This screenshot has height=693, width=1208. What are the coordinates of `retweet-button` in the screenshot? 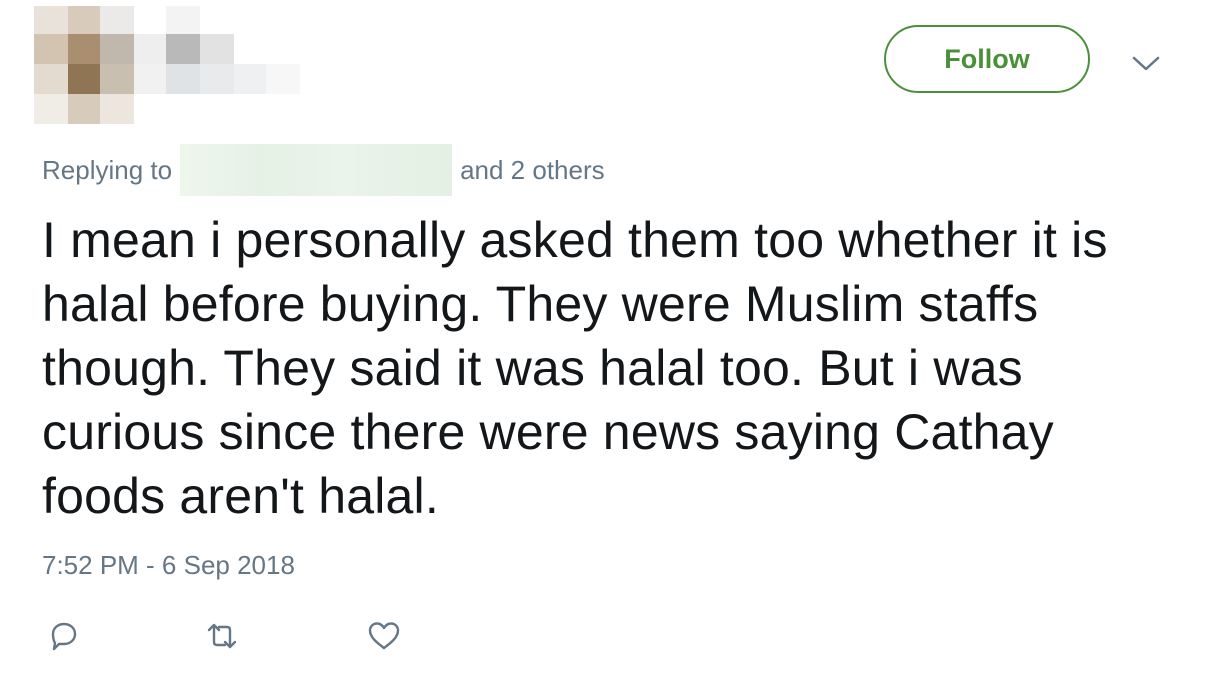 It's located at (222, 636).